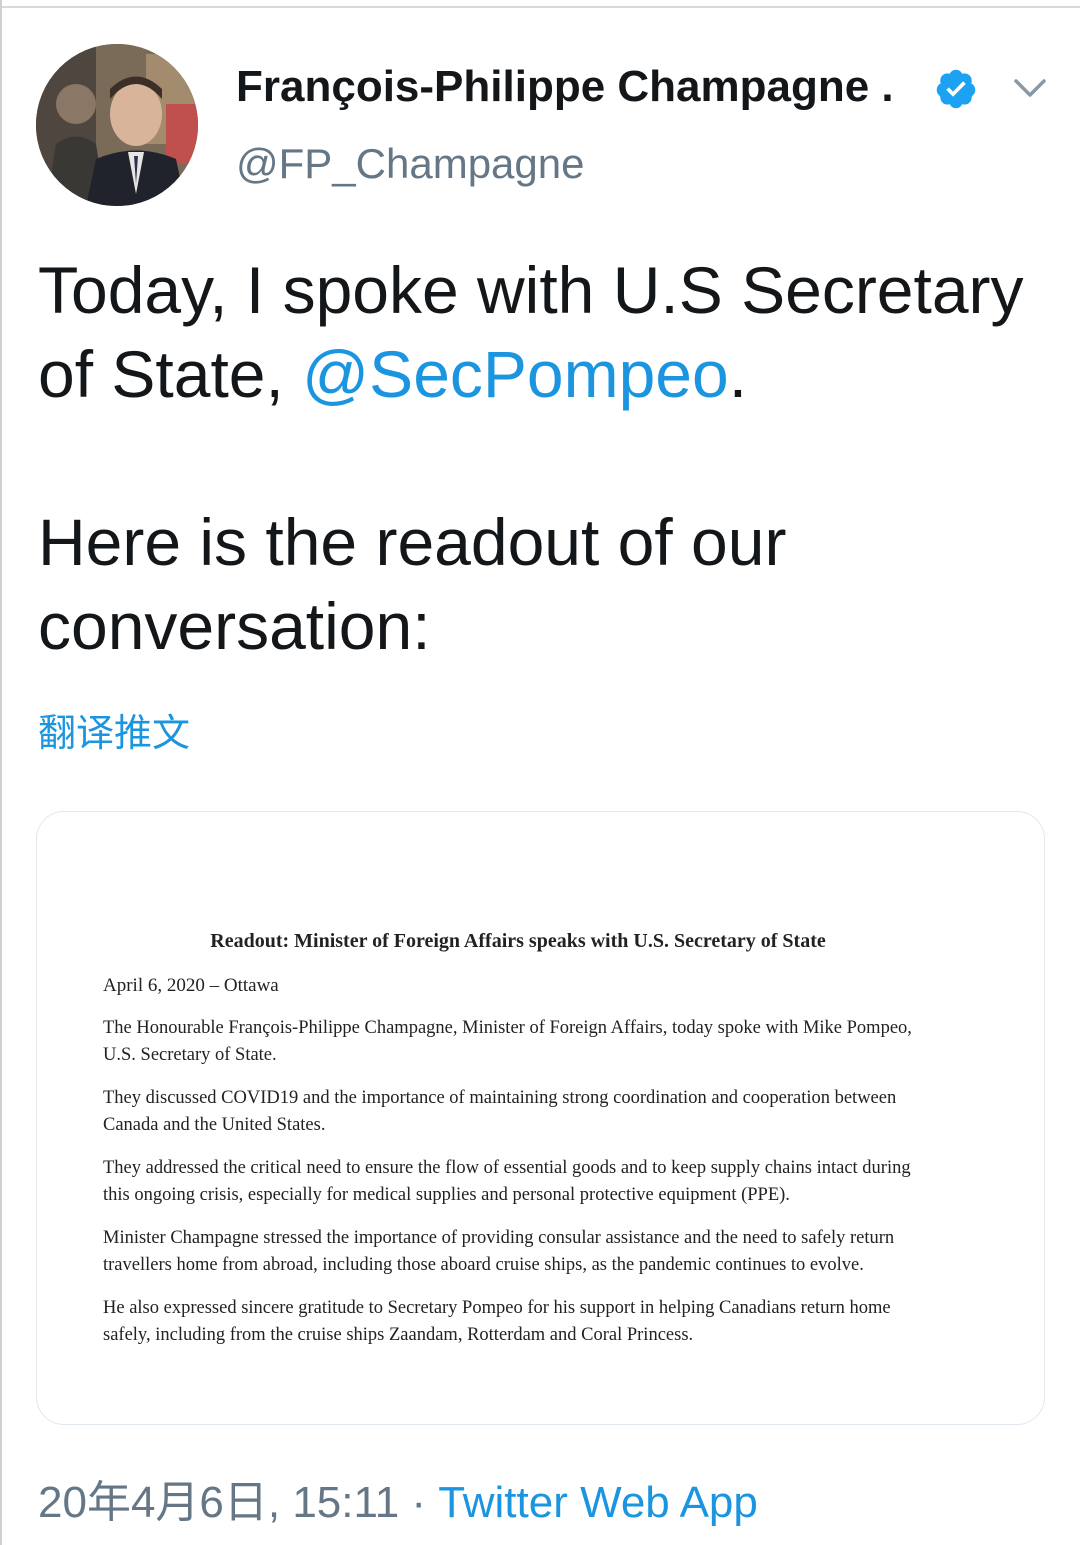 The image size is (1080, 1545). What do you see at coordinates (598, 1502) in the screenshot?
I see `tweet-source-link: Twitter Web App` at bounding box center [598, 1502].